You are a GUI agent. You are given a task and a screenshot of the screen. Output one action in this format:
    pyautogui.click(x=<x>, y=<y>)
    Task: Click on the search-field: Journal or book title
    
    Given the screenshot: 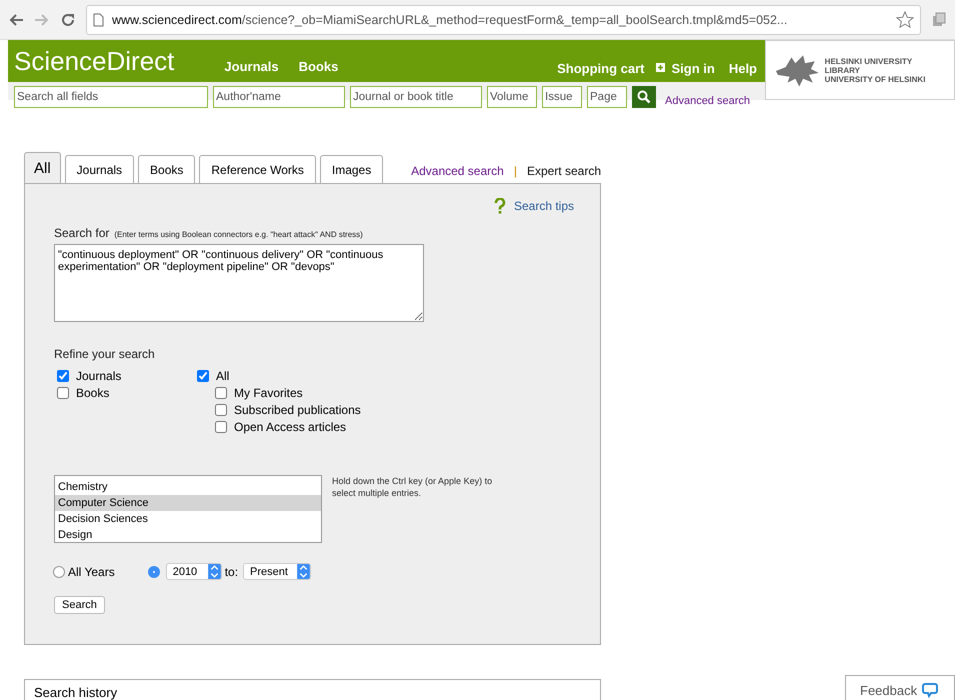 What is the action you would take?
    pyautogui.click(x=416, y=97)
    